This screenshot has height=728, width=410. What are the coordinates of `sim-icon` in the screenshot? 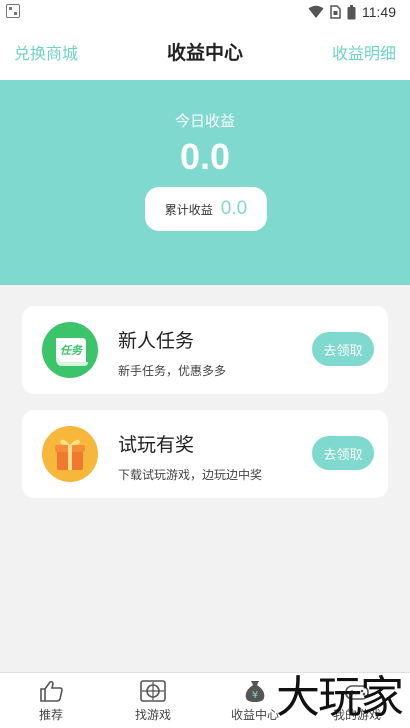 It's located at (335, 12).